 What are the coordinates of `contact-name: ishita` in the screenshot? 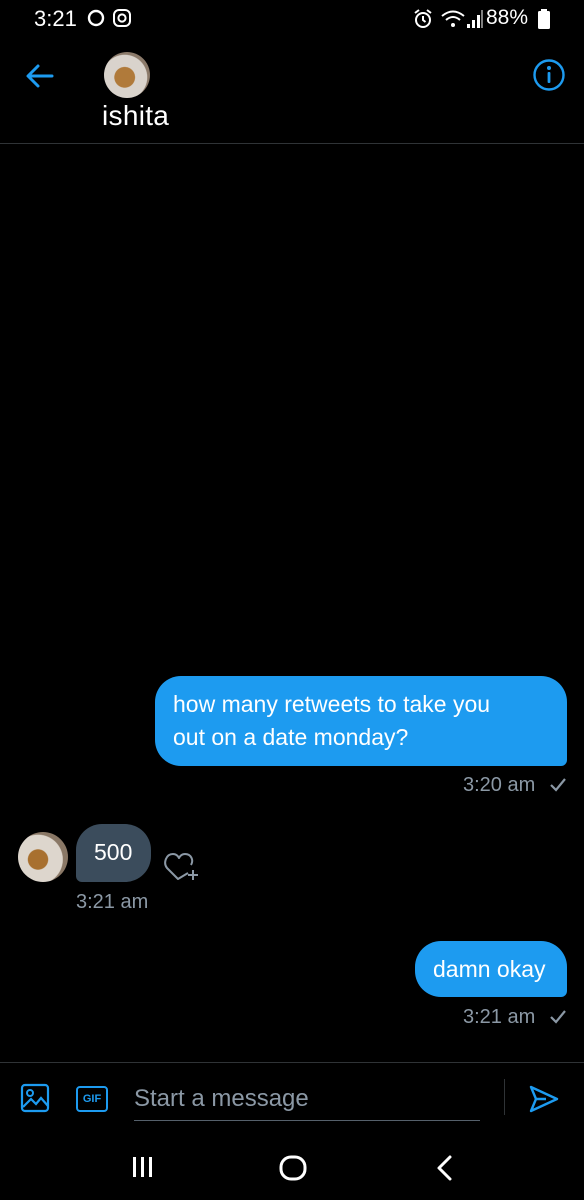 It's located at (135, 116).